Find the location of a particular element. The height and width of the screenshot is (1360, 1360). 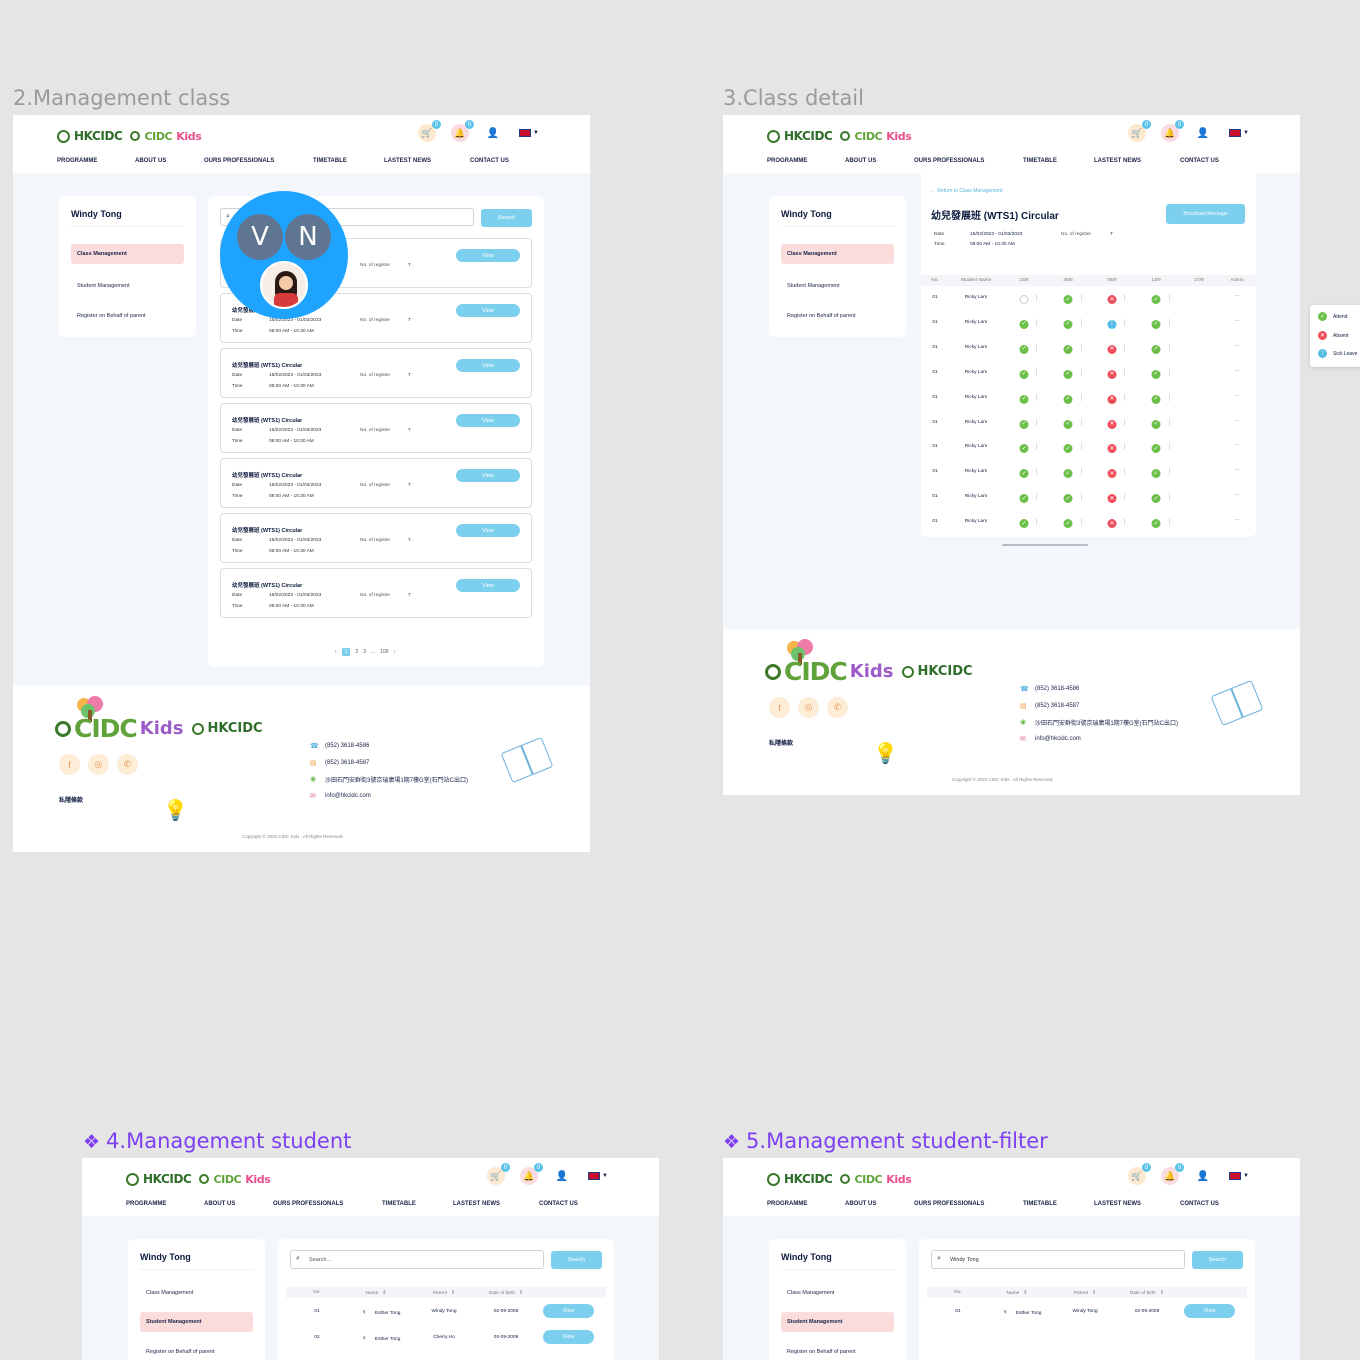

nav-item-programme: PROGRAMME is located at coordinates (146, 1204).